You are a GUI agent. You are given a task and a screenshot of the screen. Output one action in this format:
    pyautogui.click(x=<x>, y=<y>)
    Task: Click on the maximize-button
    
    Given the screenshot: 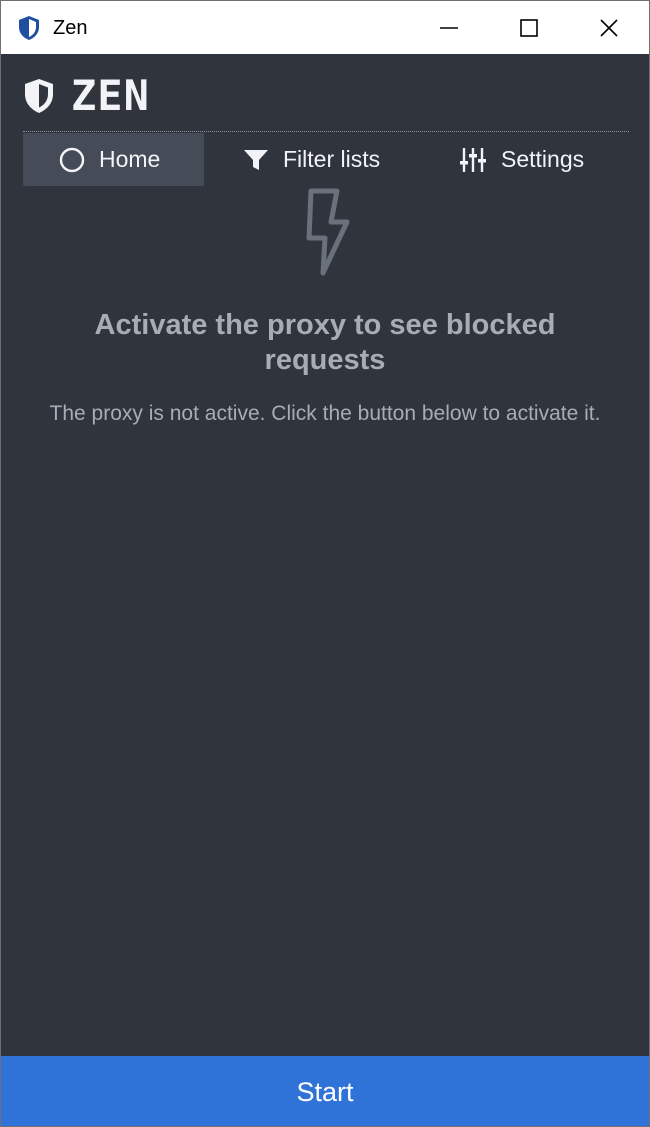 What is the action you would take?
    pyautogui.click(x=529, y=27)
    